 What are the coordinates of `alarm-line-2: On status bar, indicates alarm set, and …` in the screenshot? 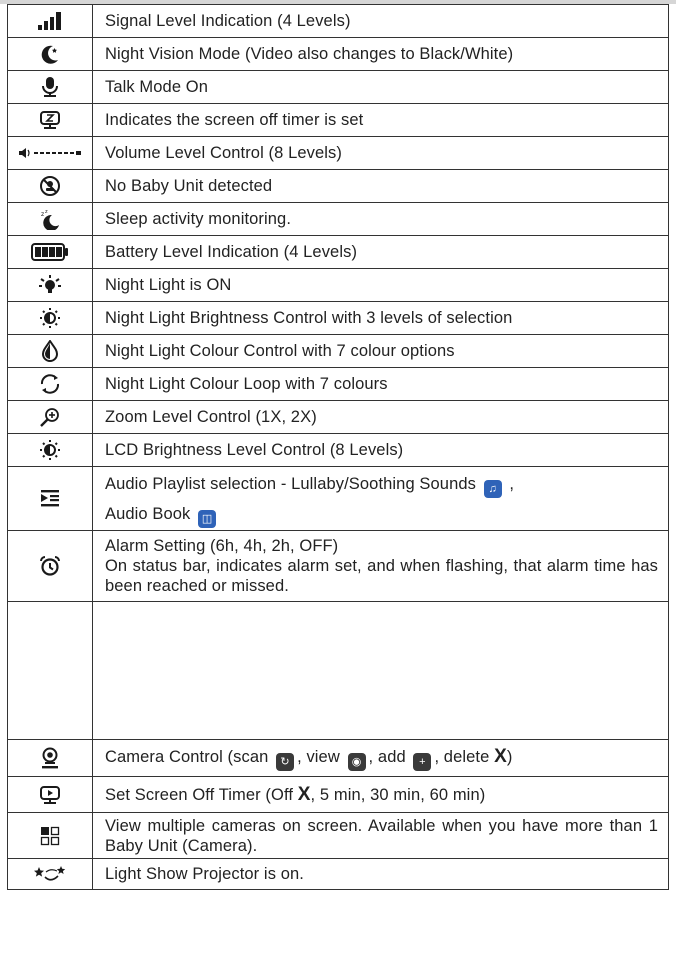 It's located at (381, 576).